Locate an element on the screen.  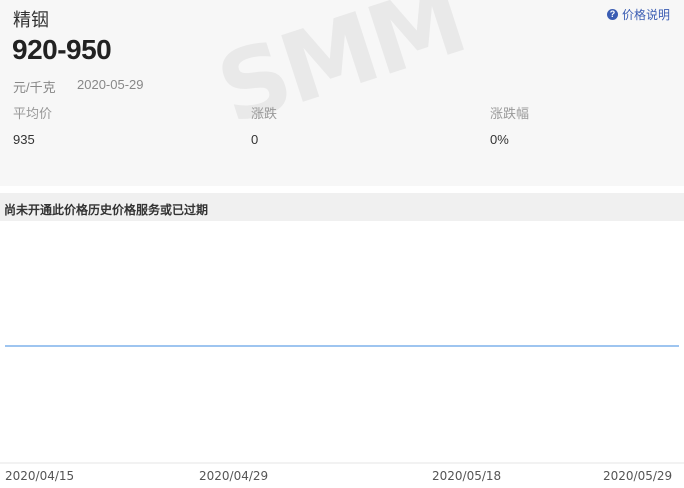
price-note-link: ? 价格说明 is located at coordinates (638, 14).